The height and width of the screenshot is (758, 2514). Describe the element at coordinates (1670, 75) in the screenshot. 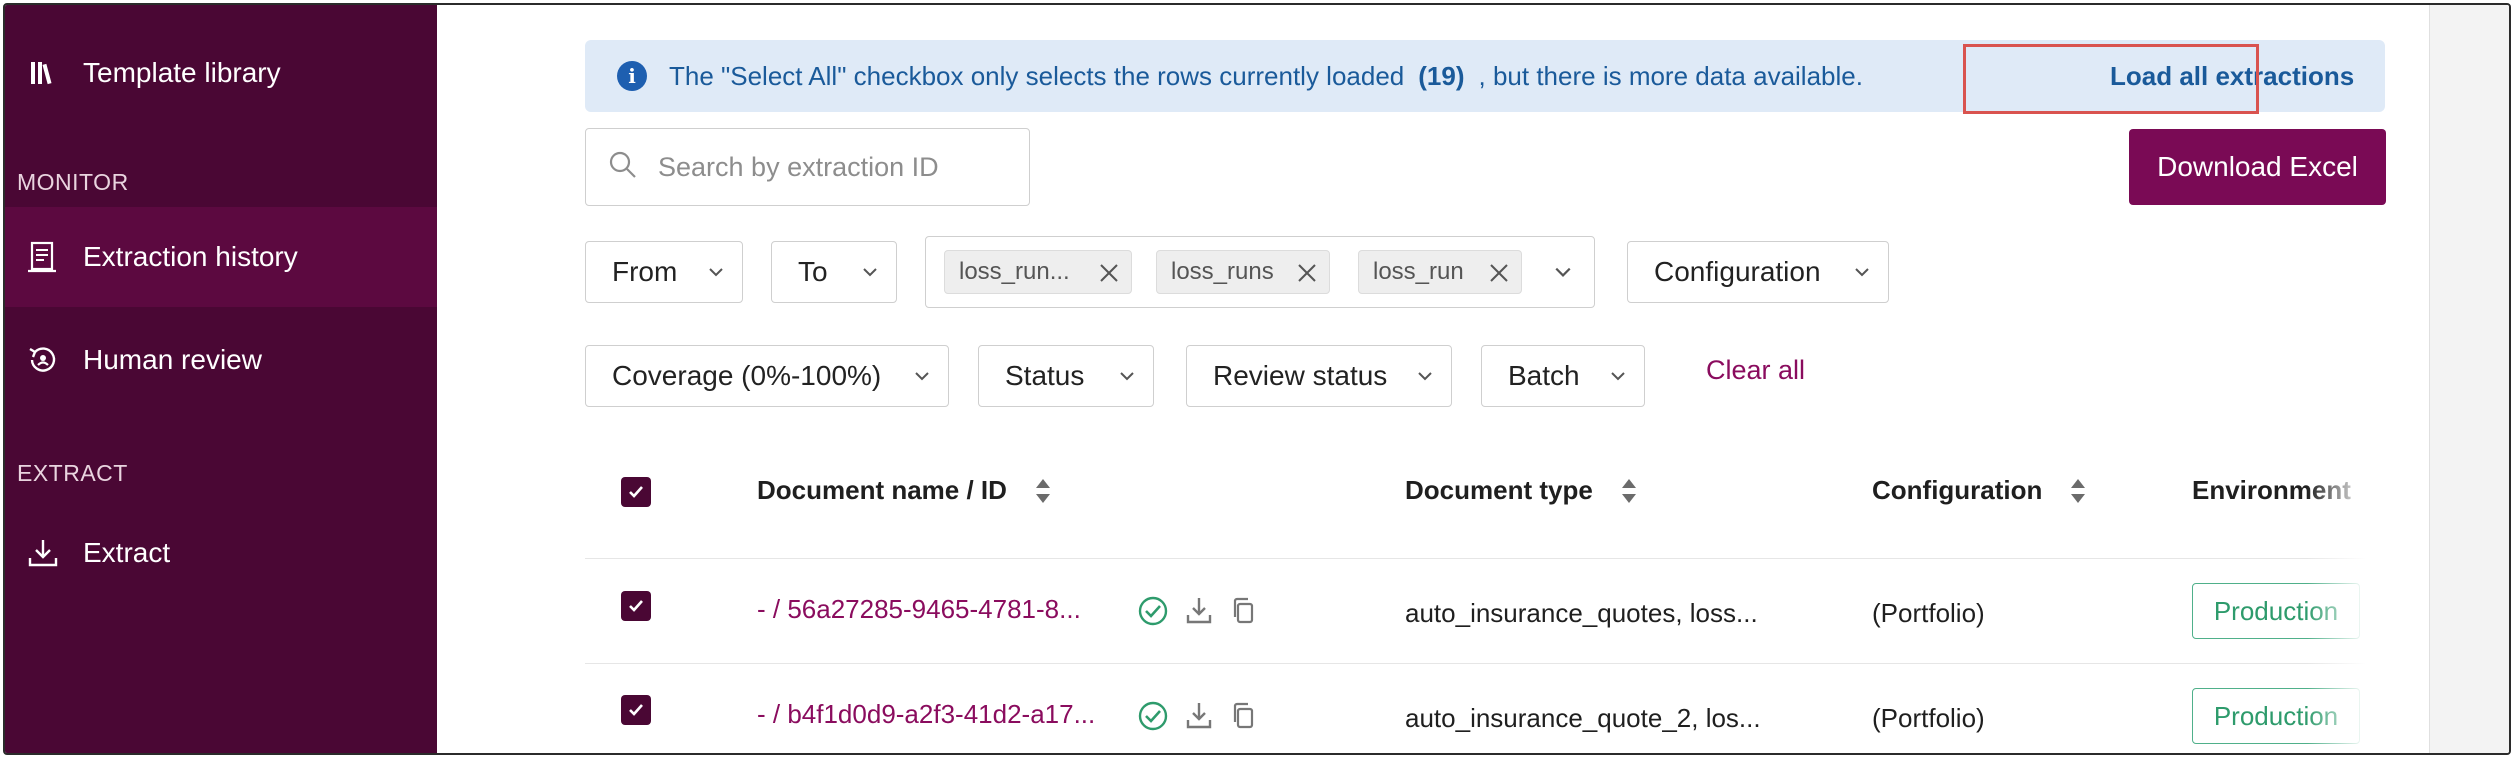

I see `banner-text-after: , but there is more data available.` at that location.